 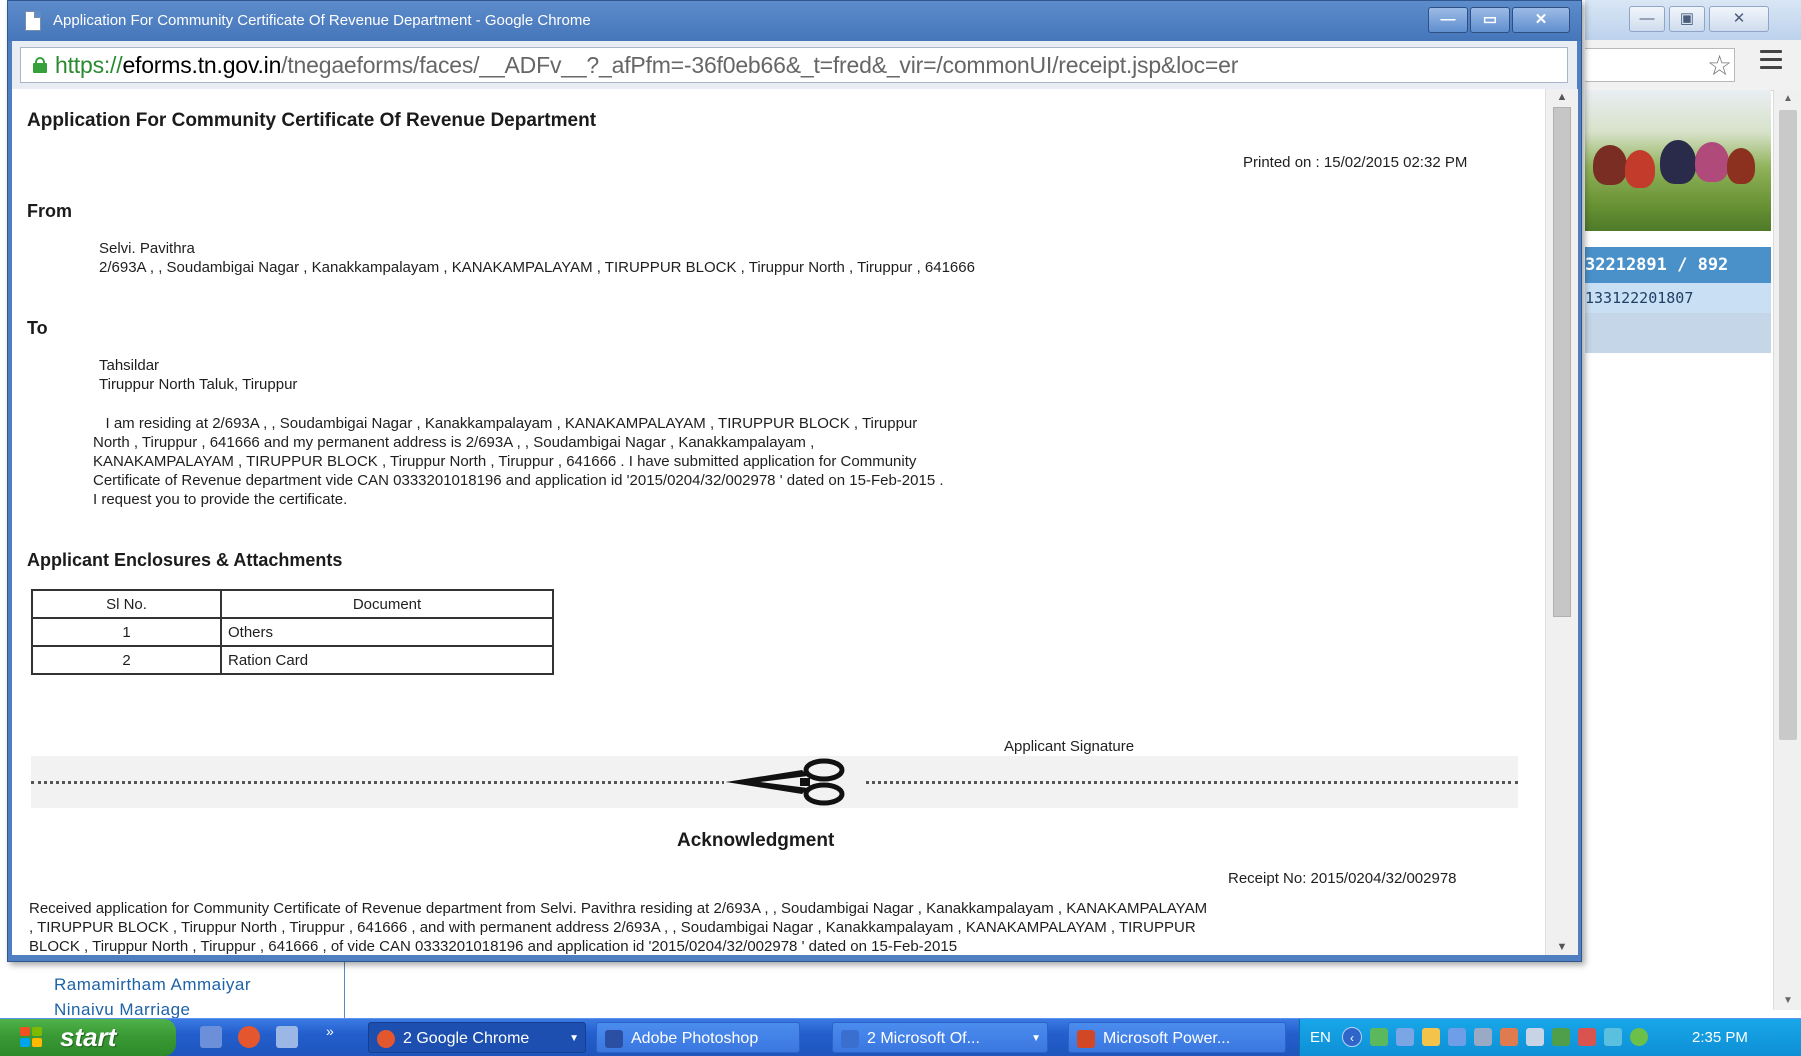 I want to click on start-button: start, so click(x=88, y=1037).